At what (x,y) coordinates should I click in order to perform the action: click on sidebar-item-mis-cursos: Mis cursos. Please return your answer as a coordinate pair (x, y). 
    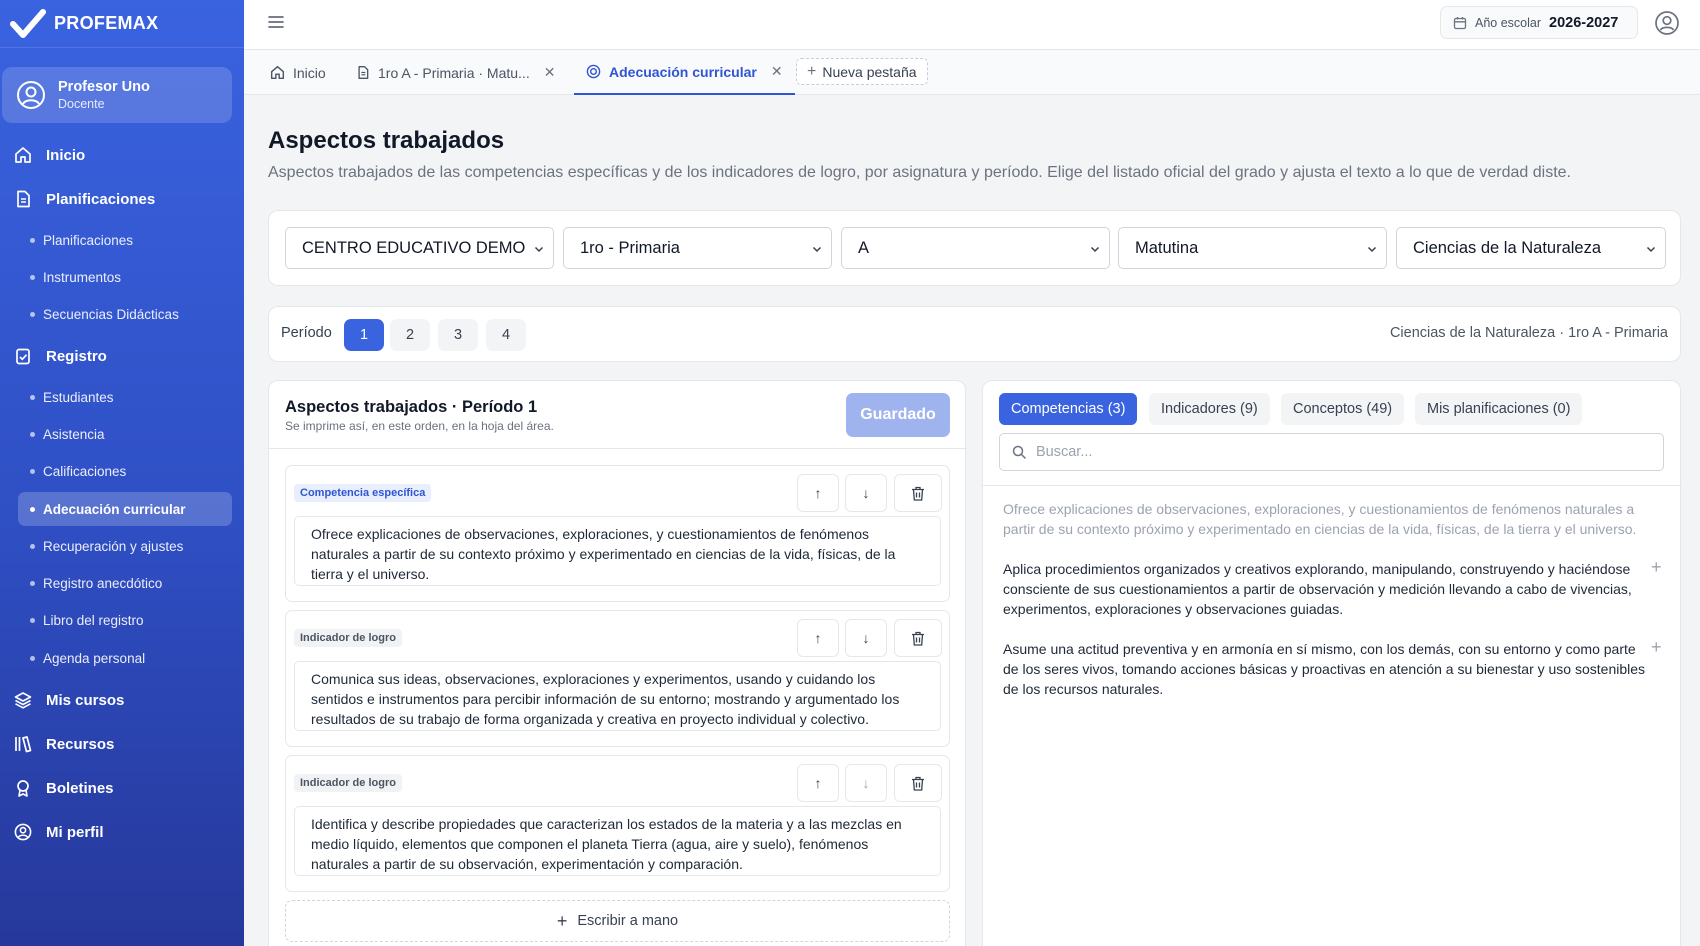
    Looking at the image, I should click on (69, 700).